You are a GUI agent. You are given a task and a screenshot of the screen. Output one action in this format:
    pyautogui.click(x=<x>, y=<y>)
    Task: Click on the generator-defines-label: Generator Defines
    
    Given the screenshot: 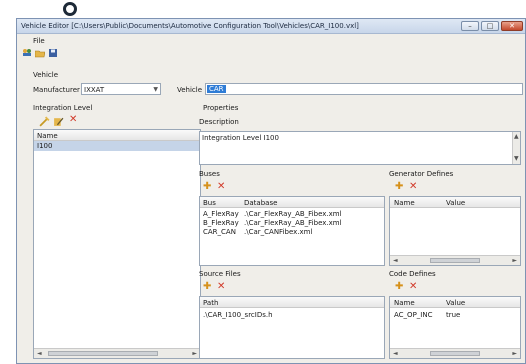 What is the action you would take?
    pyautogui.click(x=421, y=174)
    